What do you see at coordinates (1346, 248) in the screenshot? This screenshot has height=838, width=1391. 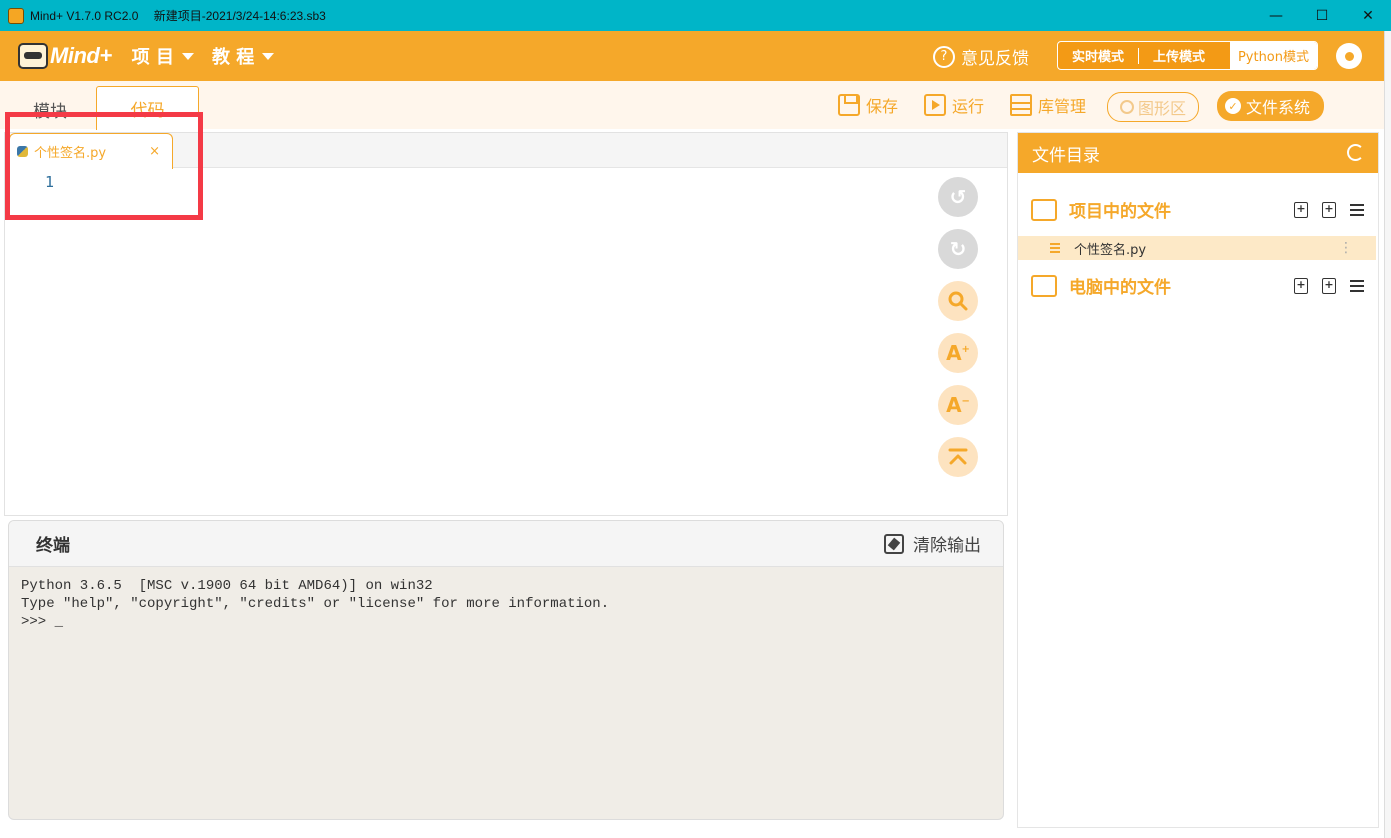 I see `more-options-icon: ⋮` at bounding box center [1346, 248].